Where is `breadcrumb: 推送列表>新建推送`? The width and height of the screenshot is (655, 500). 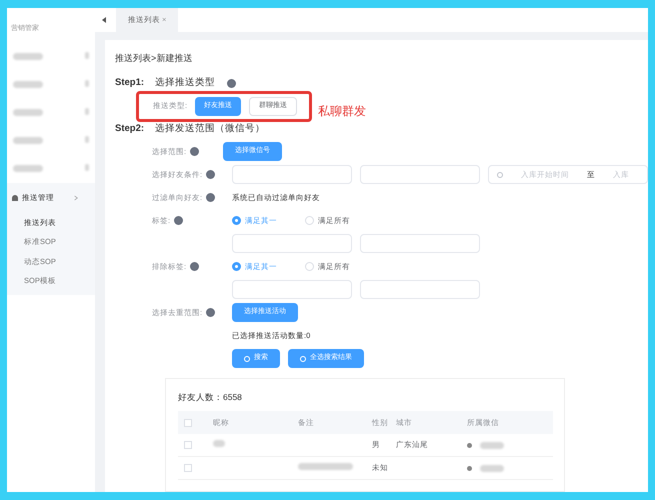 breadcrumb: 推送列表>新建推送 is located at coordinates (154, 58).